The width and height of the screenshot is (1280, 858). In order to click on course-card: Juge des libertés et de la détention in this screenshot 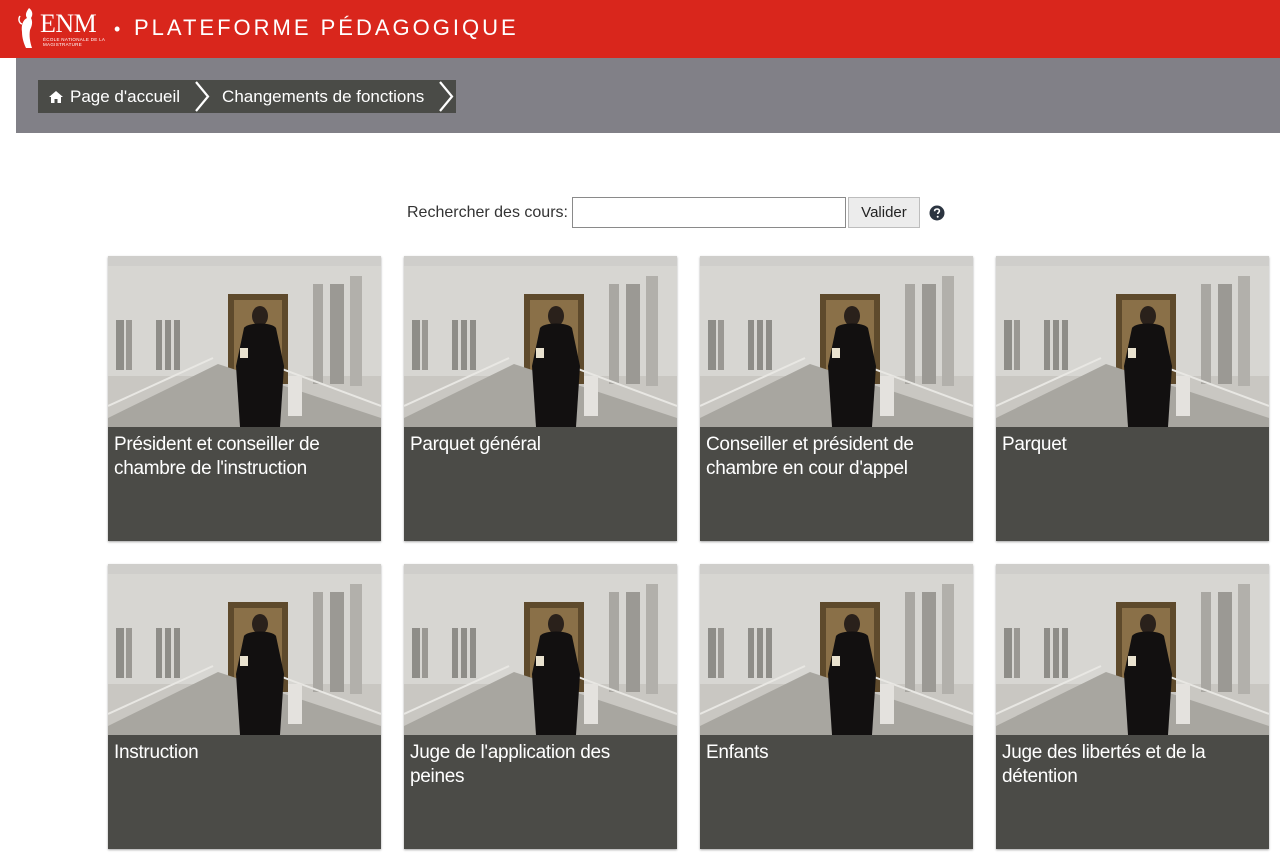, I will do `click(1132, 706)`.